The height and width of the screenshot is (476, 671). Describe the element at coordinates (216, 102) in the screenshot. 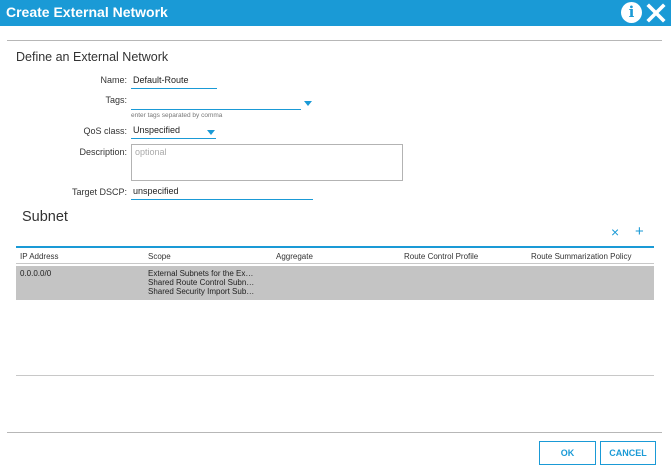

I see `tags-input` at that location.